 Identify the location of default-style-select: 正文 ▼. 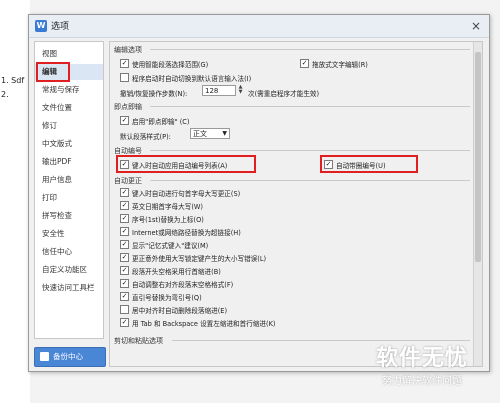
(210, 133).